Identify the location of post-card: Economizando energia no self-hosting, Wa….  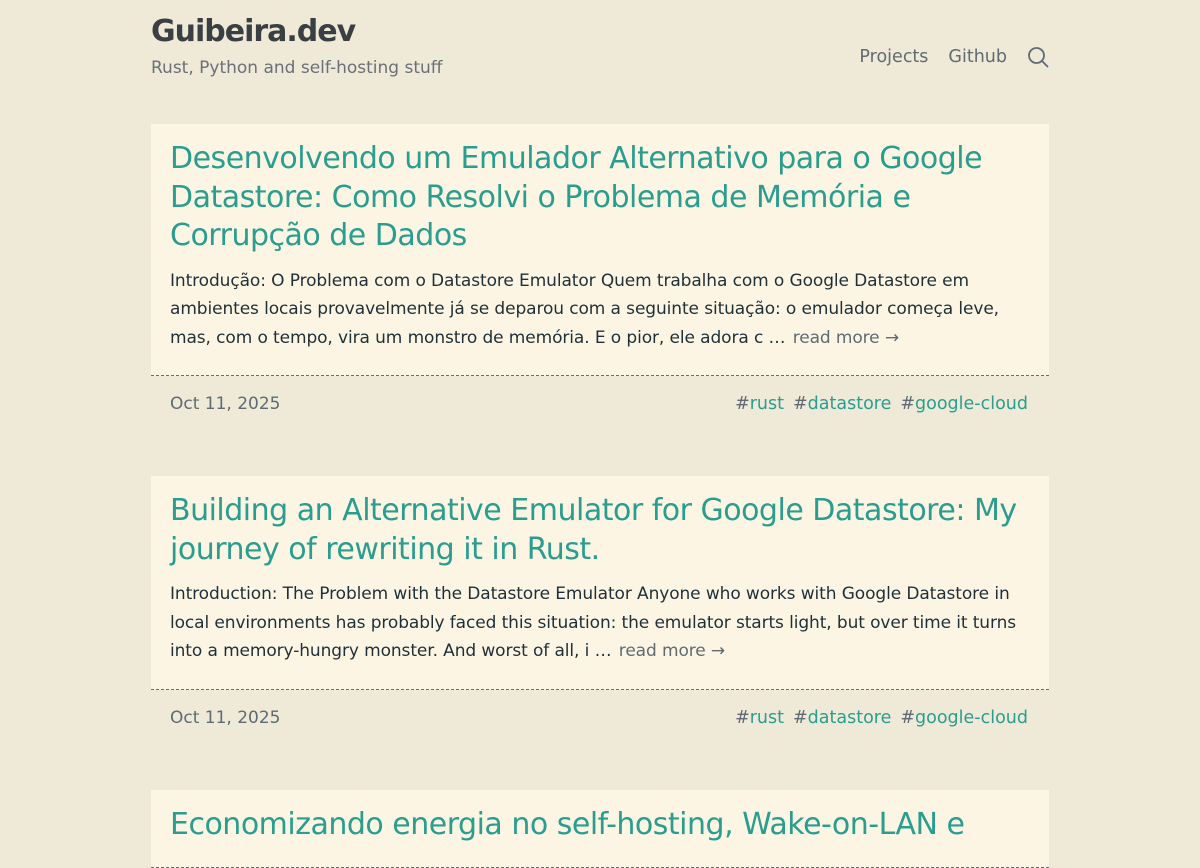
(600, 829).